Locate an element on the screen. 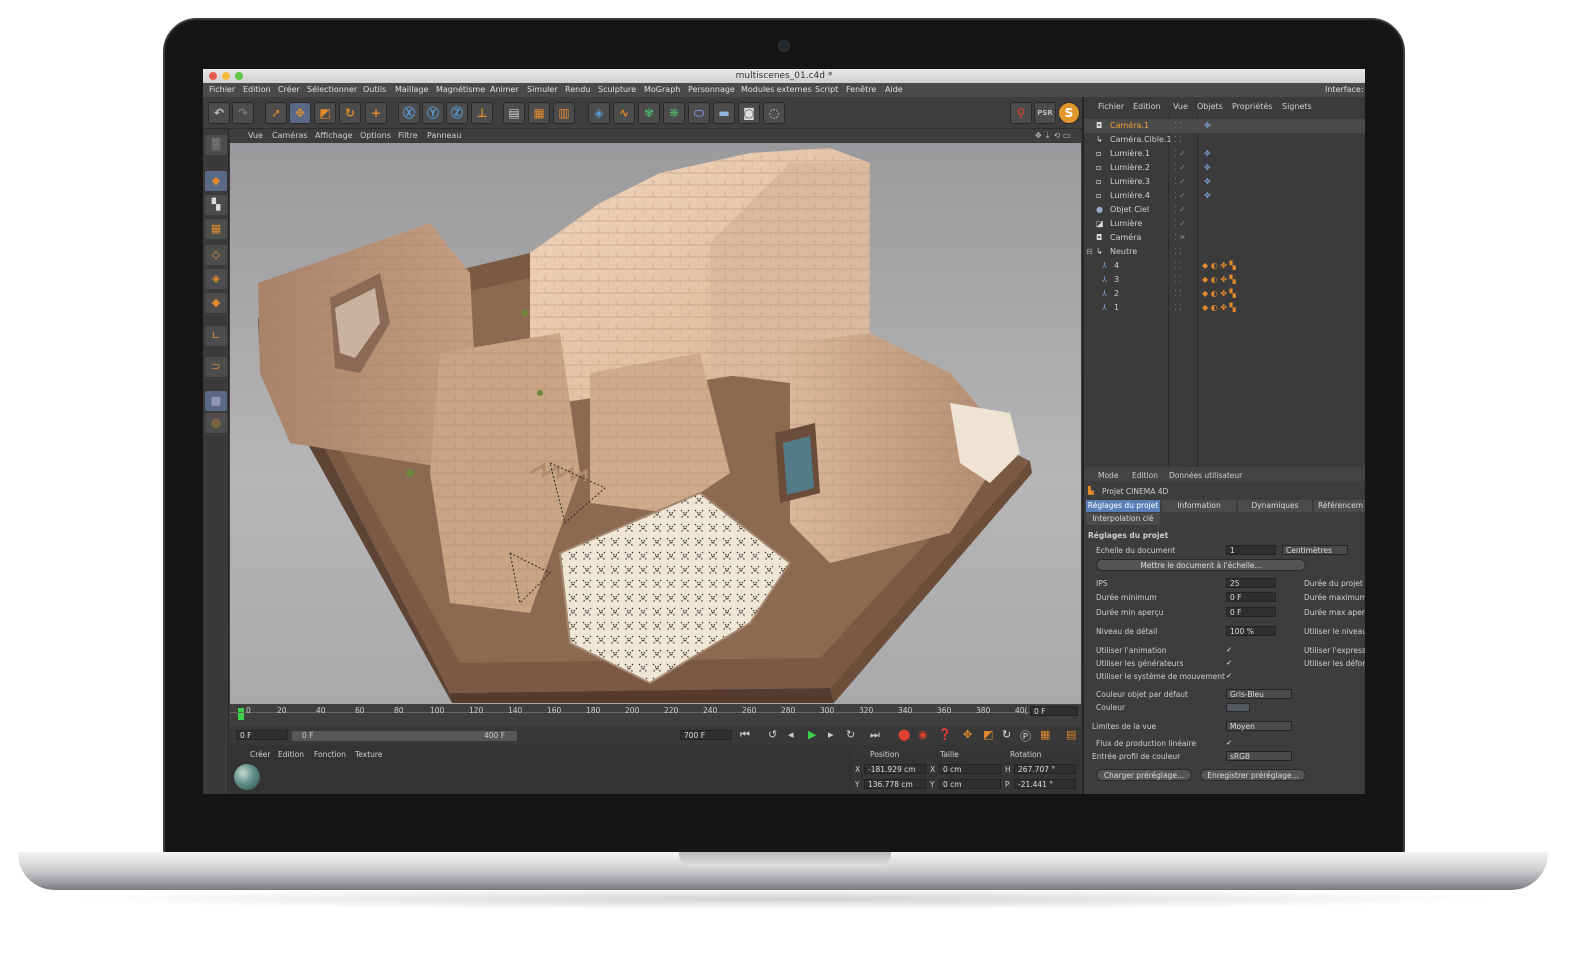 The image size is (1595, 965). doc-scale-field: 1 is located at coordinates (1251, 550).